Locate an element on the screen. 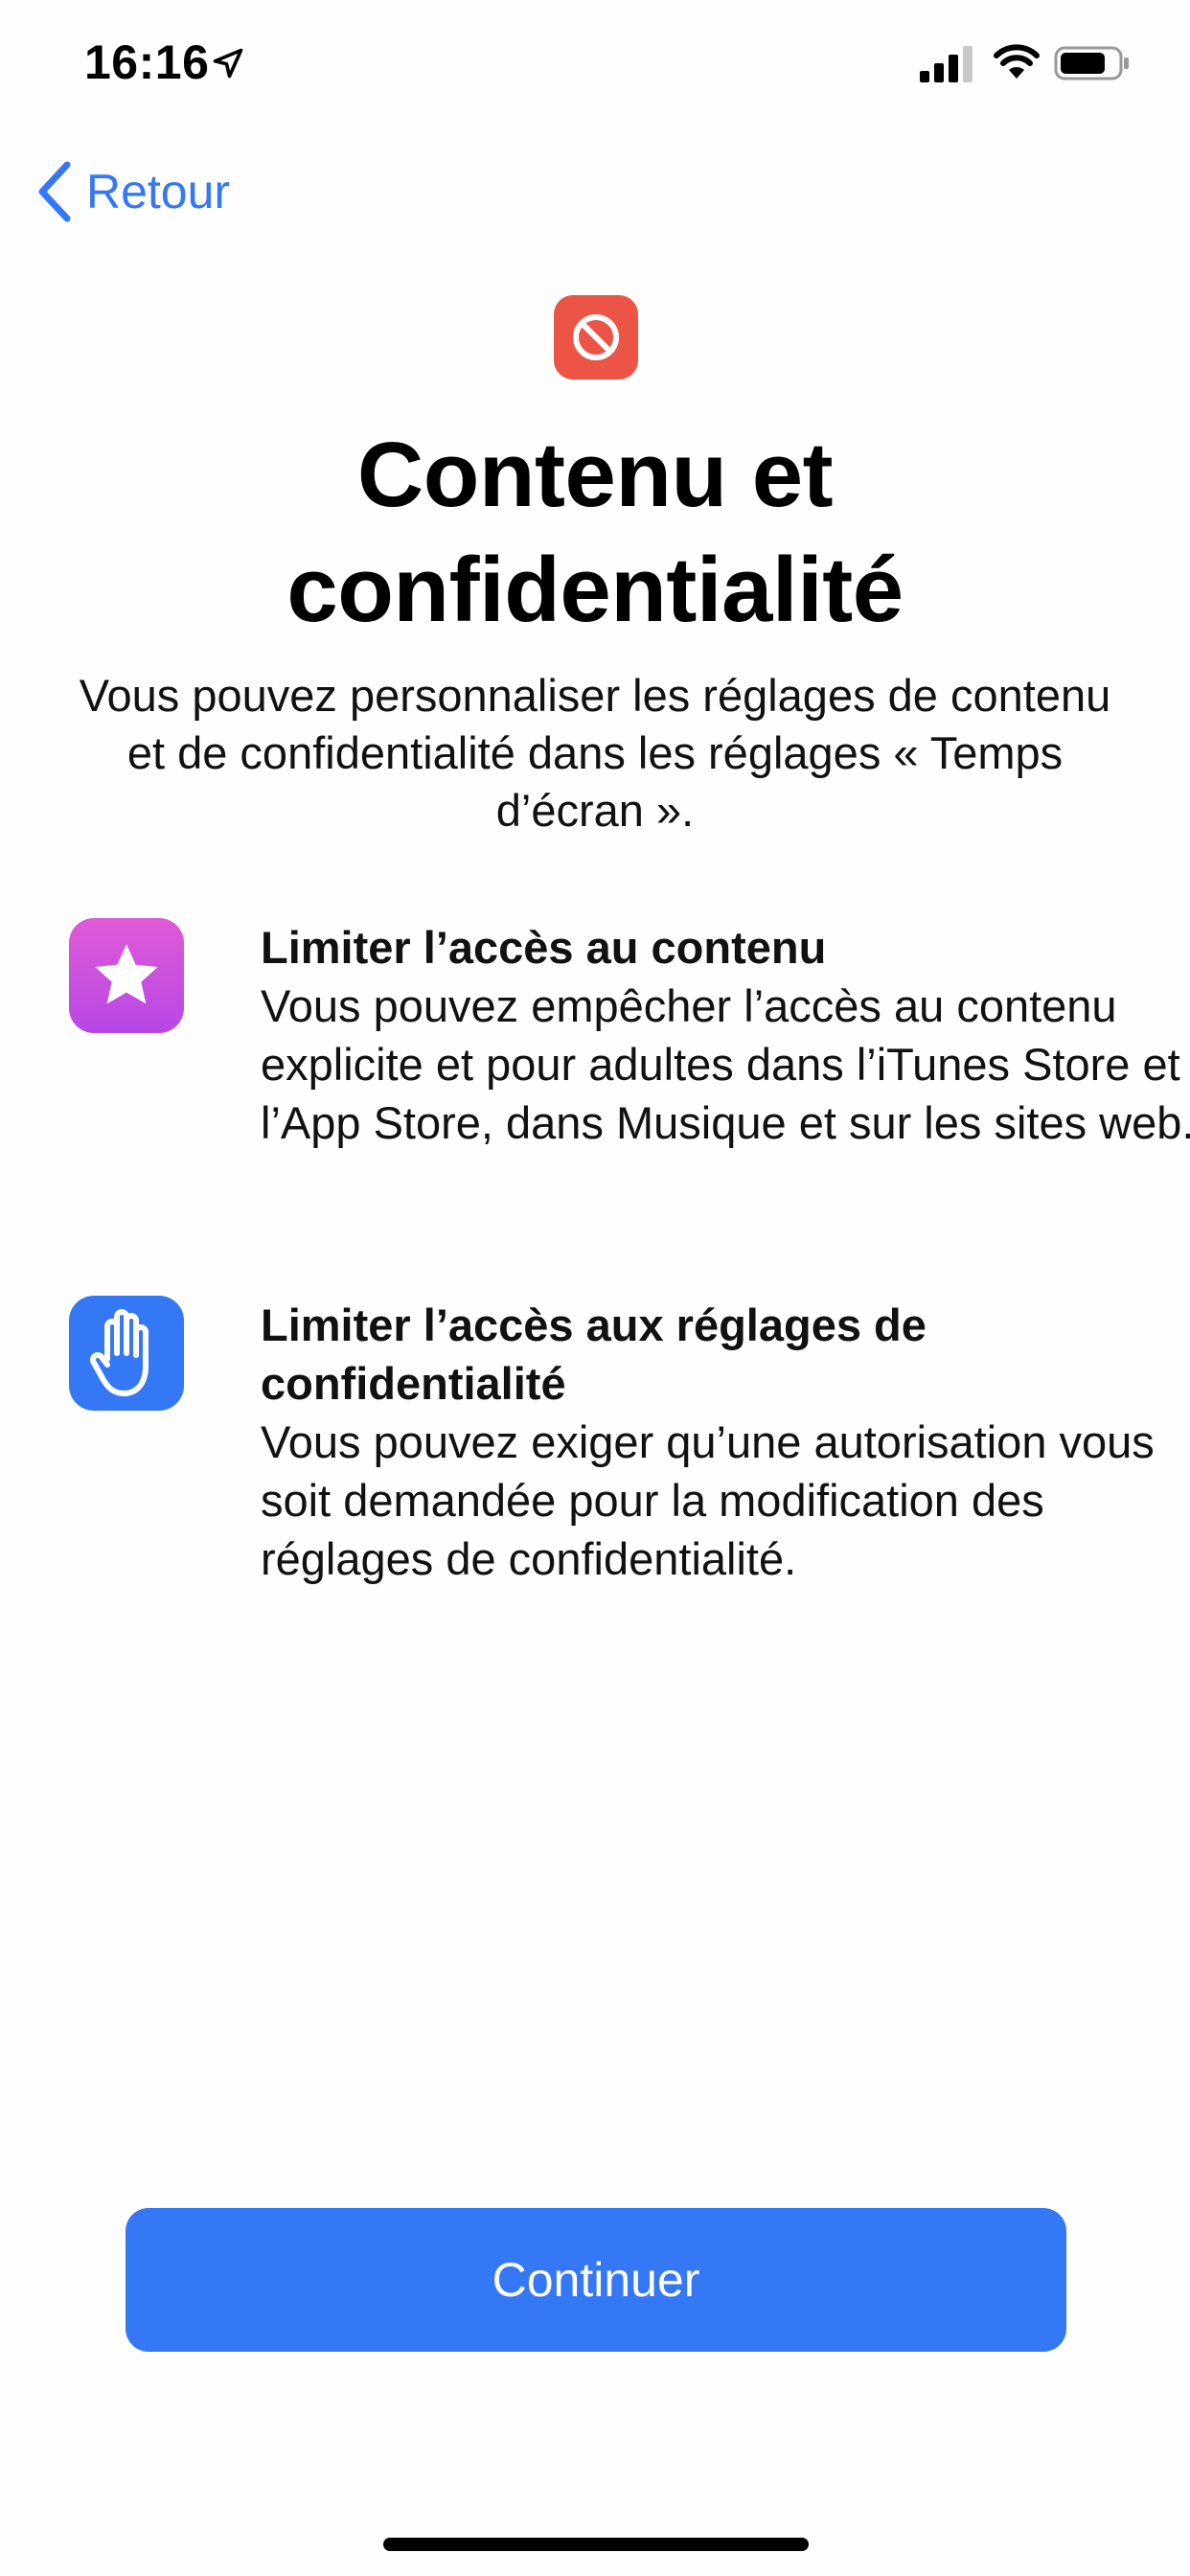 This screenshot has height=2576, width=1190. back-label: Retour is located at coordinates (159, 191).